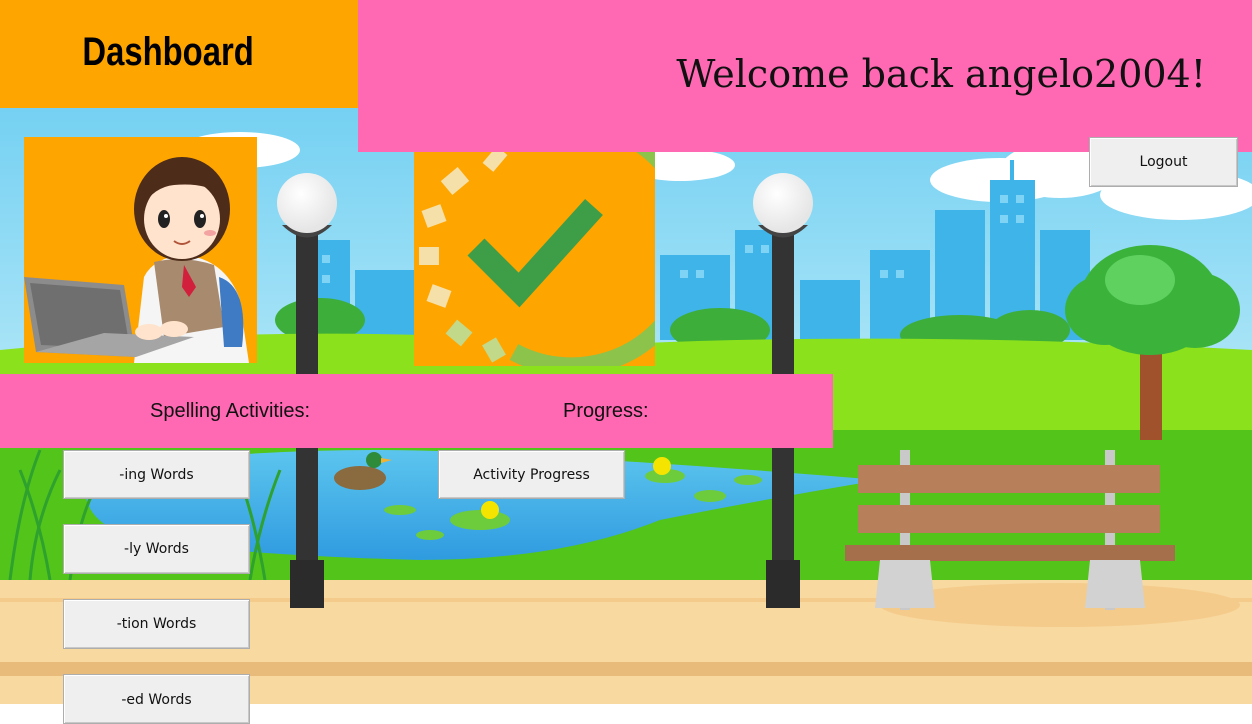  What do you see at coordinates (156, 474) in the screenshot?
I see `ing-words-button: -ing Words` at bounding box center [156, 474].